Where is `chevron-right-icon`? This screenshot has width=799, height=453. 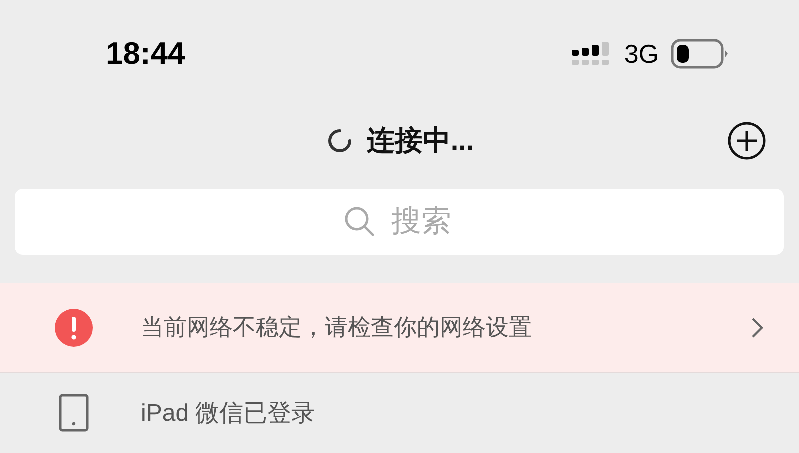
chevron-right-icon is located at coordinates (758, 327).